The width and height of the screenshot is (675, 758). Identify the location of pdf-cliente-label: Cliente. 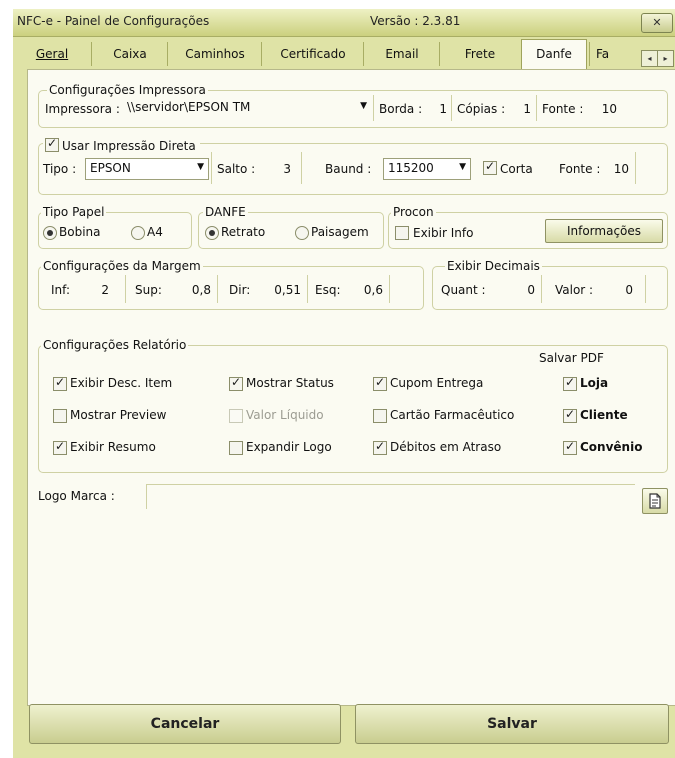
(604, 415).